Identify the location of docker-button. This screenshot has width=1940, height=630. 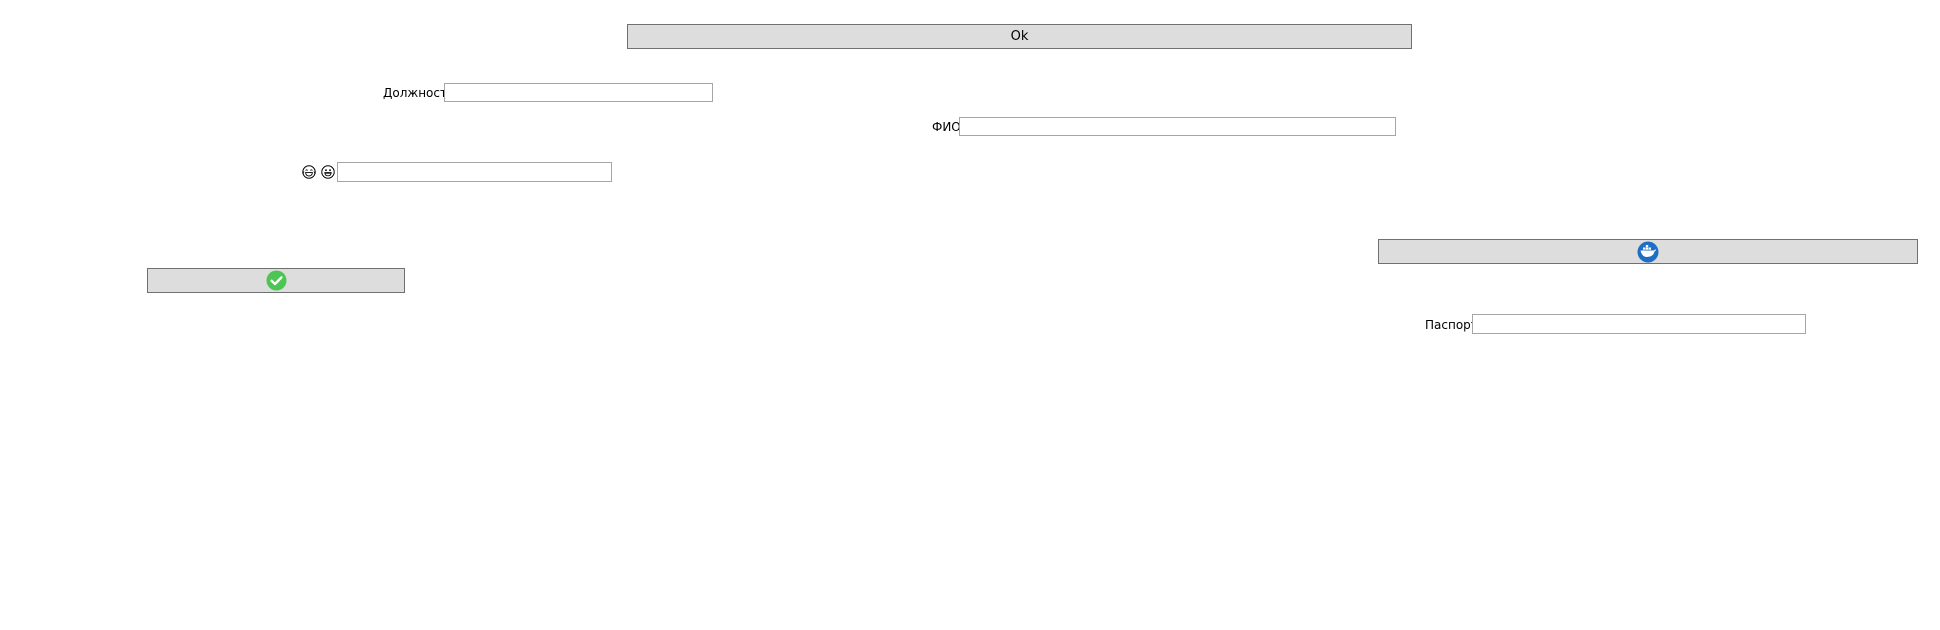
(1648, 251).